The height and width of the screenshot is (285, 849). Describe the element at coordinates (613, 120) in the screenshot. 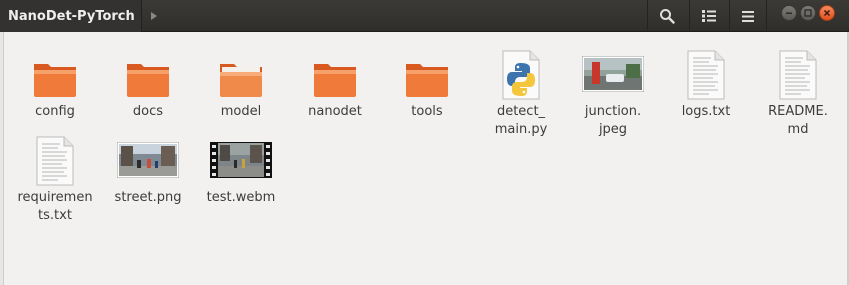

I see `file-name: junction. jpeg` at that location.